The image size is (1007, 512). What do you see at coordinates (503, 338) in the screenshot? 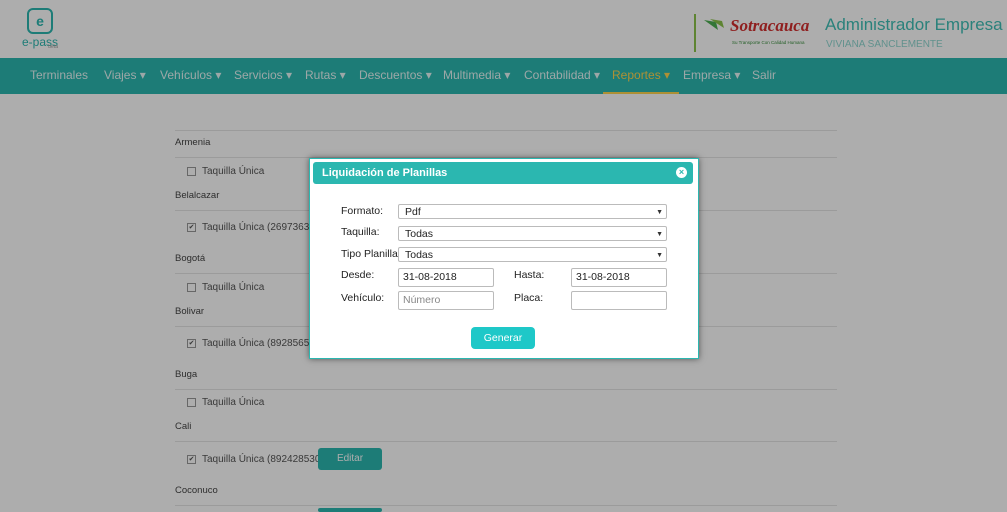
I see `generate-button: Generar` at bounding box center [503, 338].